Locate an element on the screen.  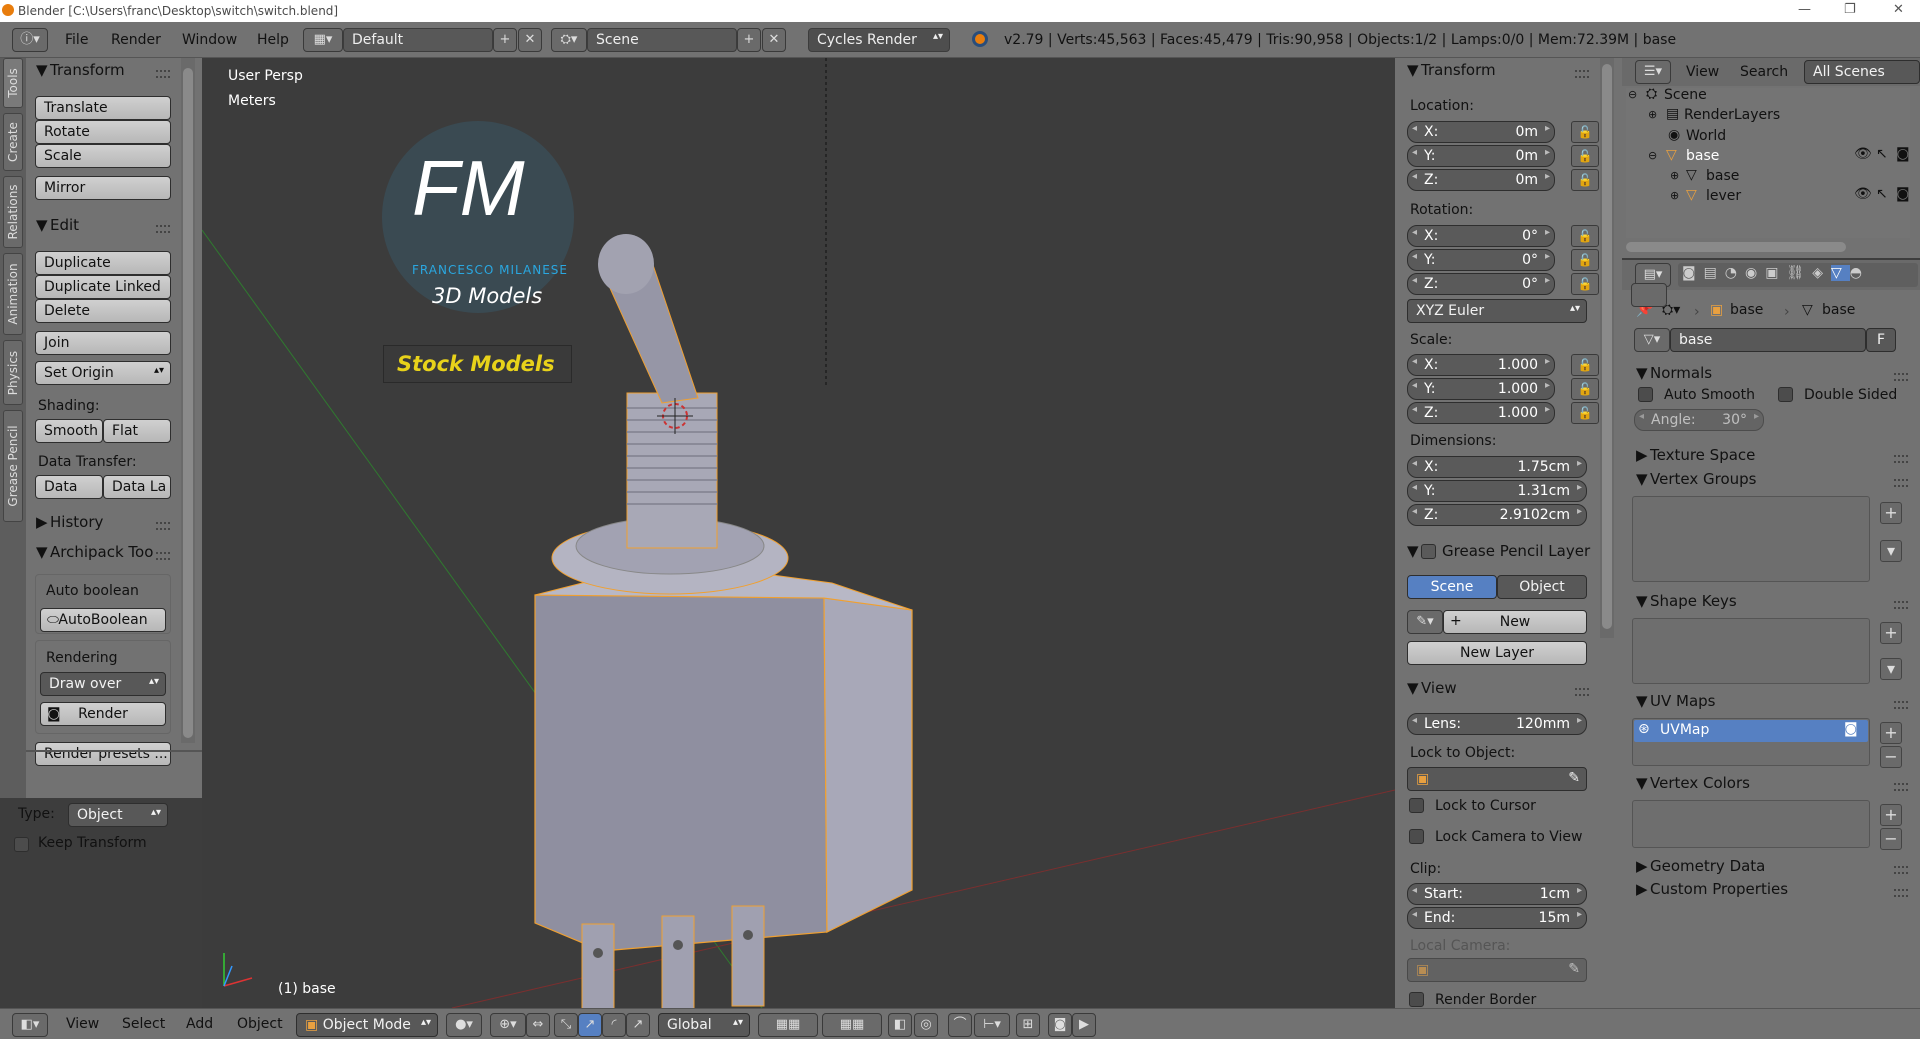
scene-selector-icon: ⛭▾ is located at coordinates (569, 40).